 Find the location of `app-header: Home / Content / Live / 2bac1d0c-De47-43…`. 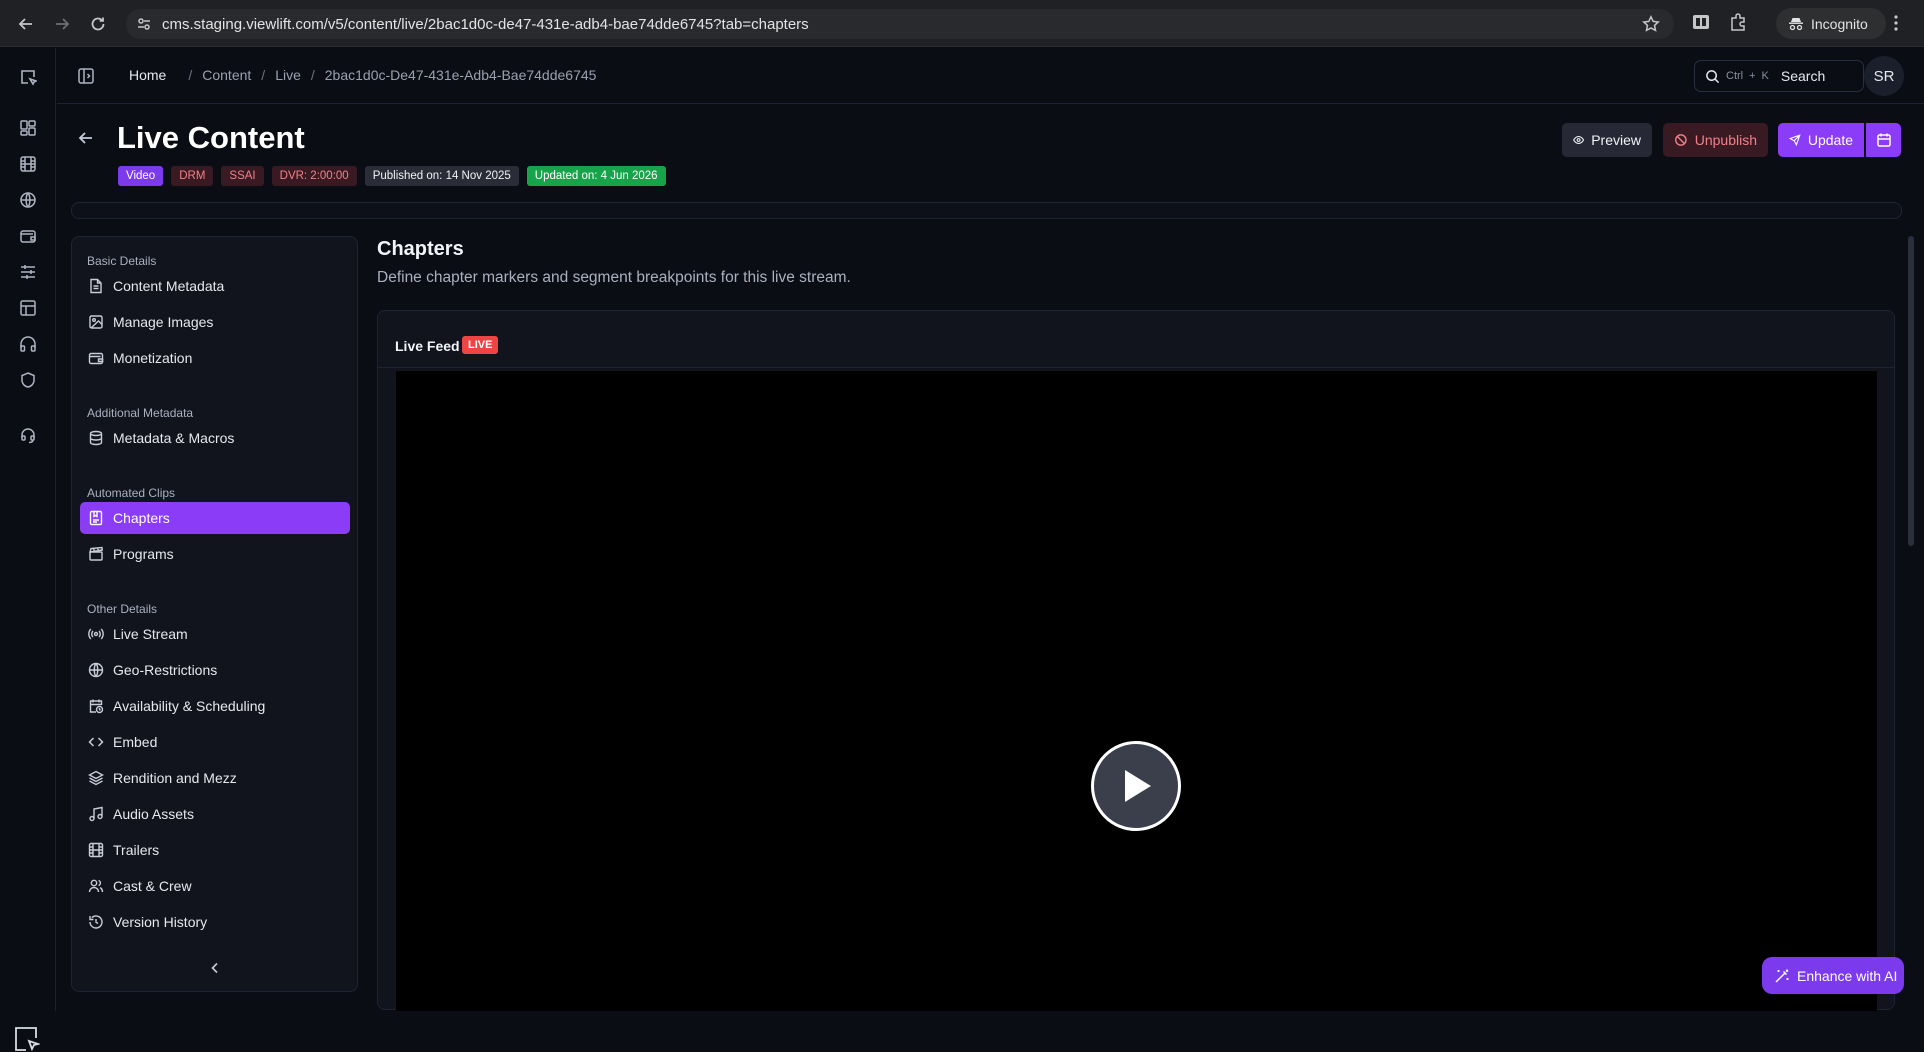

app-header: Home / Content / Live / 2bac1d0c-De47-43… is located at coordinates (990, 76).